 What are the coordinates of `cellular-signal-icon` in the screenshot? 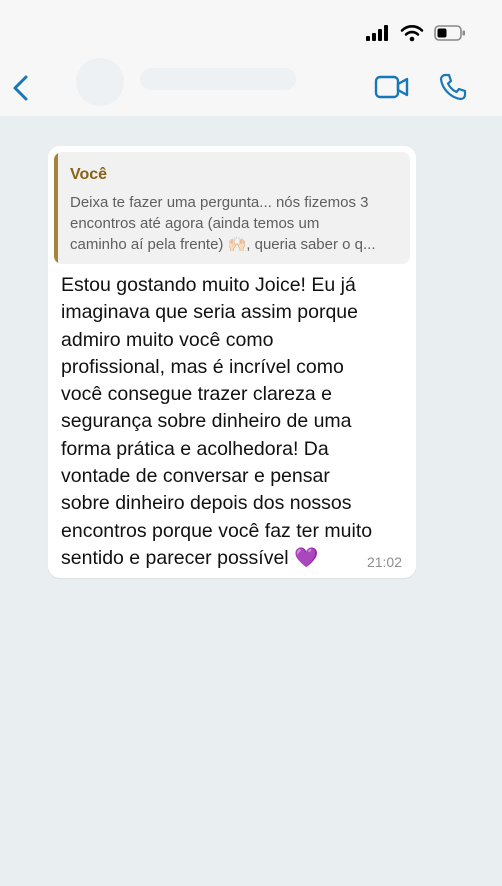 It's located at (377, 33).